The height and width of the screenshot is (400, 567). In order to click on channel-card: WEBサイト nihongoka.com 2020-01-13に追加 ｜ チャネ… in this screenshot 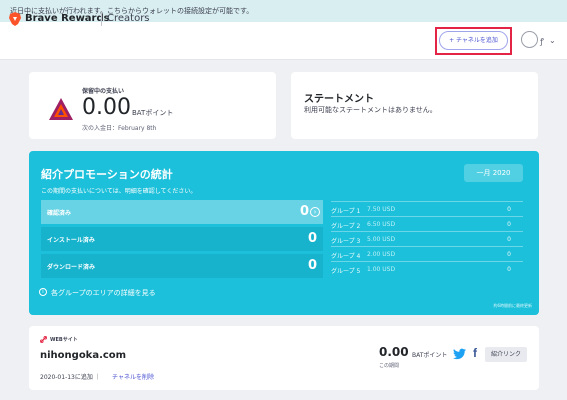, I will do `click(284, 358)`.